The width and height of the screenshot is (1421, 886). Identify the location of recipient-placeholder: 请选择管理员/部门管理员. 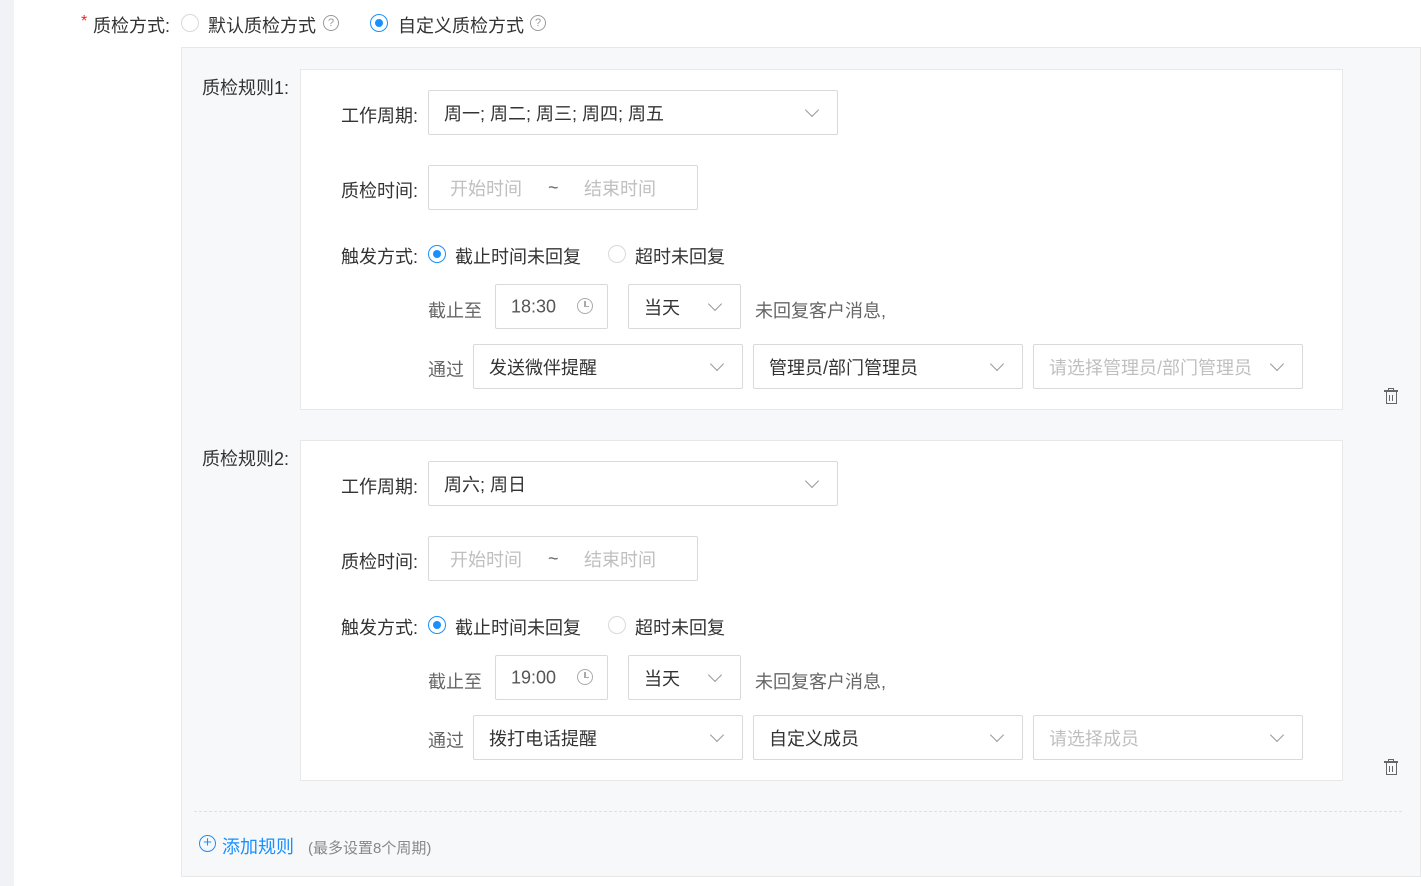
(1150, 367).